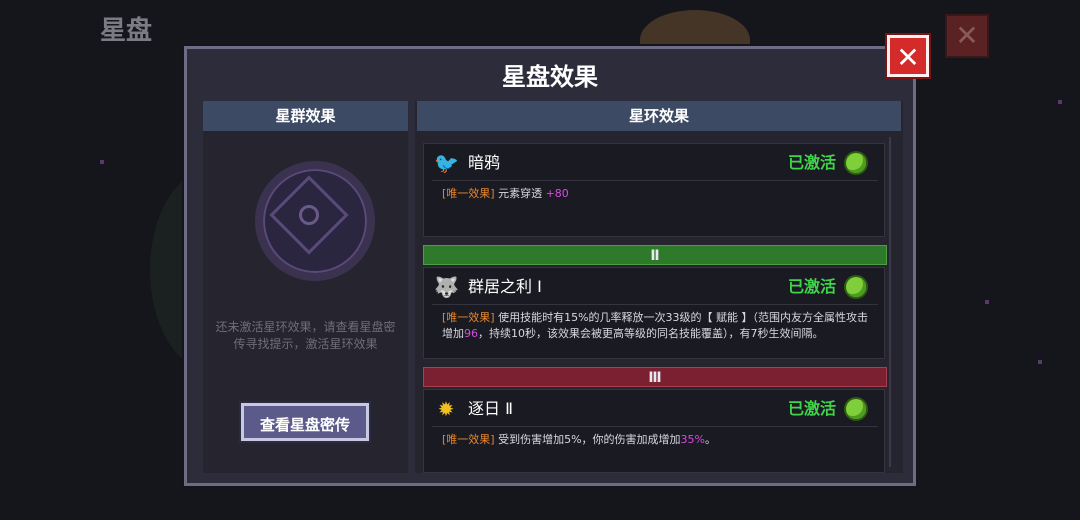 Image resolution: width=1080 pixels, height=520 pixels. I want to click on effect-name: 暗鸦, so click(484, 162).